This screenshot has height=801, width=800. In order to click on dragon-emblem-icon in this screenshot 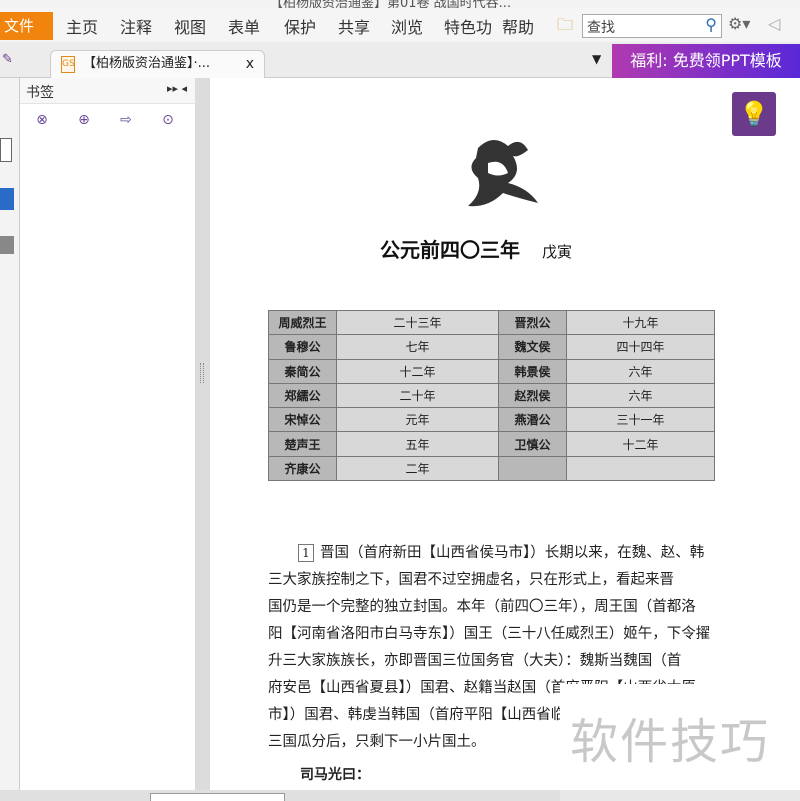, I will do `click(503, 173)`.